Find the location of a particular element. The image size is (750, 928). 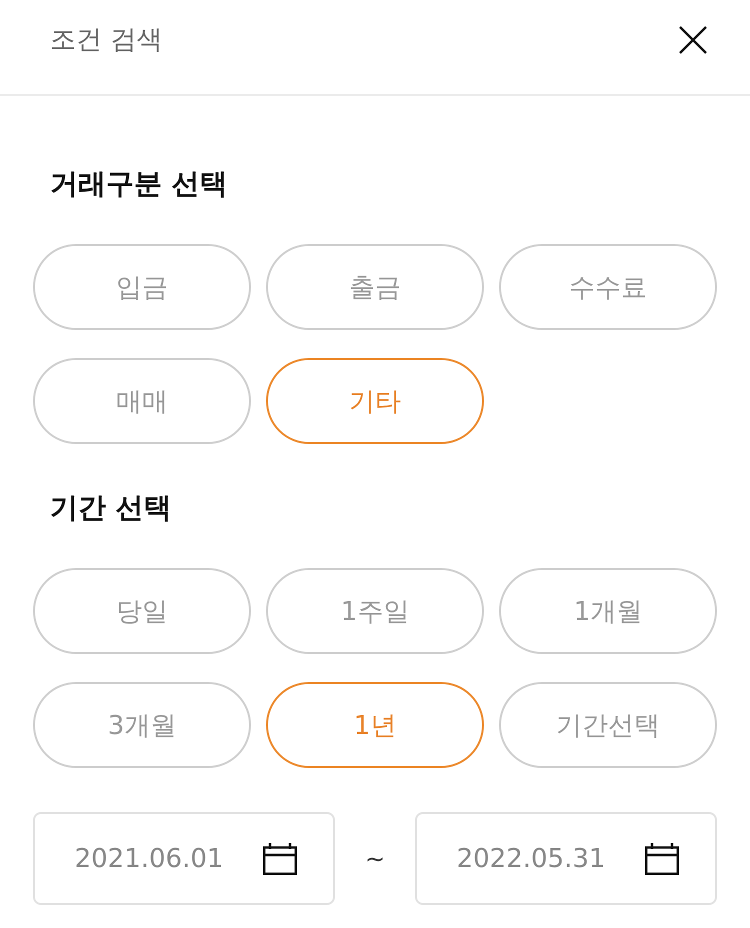

date-value: 2022.05.31 is located at coordinates (531, 859).